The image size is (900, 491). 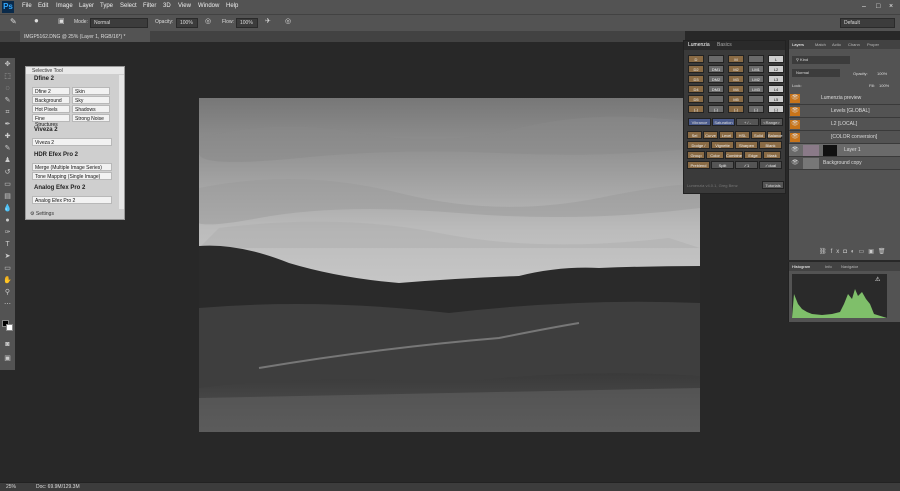 I want to click on opacity-value: 100%, so click(x=882, y=73).